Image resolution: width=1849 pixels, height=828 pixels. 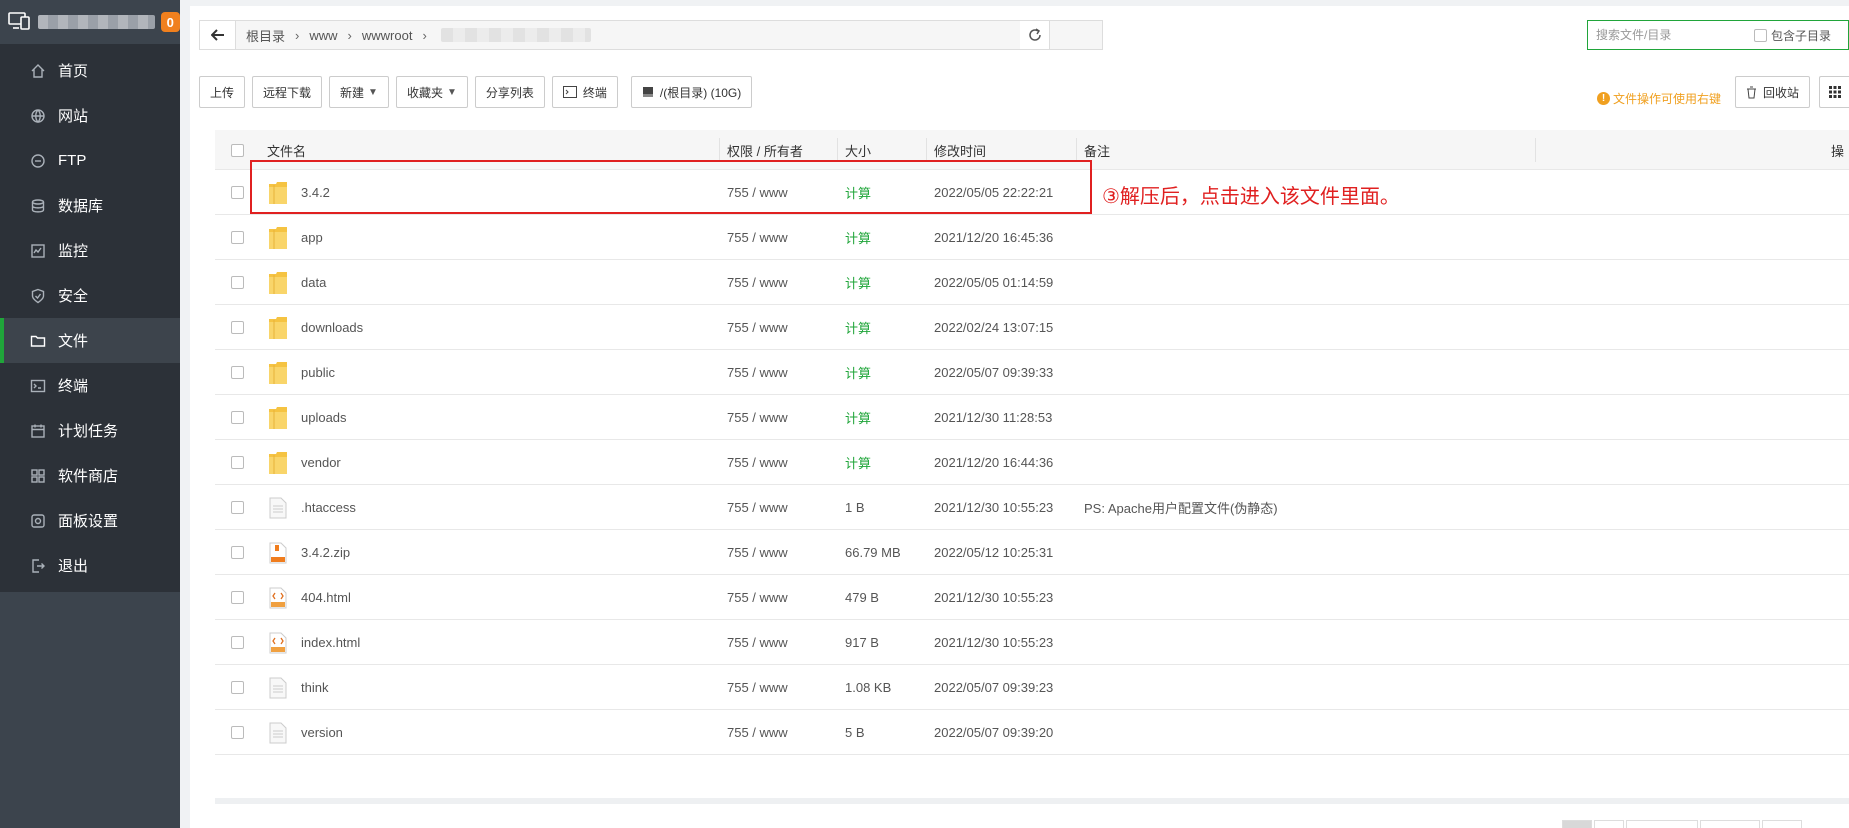 I want to click on breadcrumb-item: www, so click(x=323, y=35).